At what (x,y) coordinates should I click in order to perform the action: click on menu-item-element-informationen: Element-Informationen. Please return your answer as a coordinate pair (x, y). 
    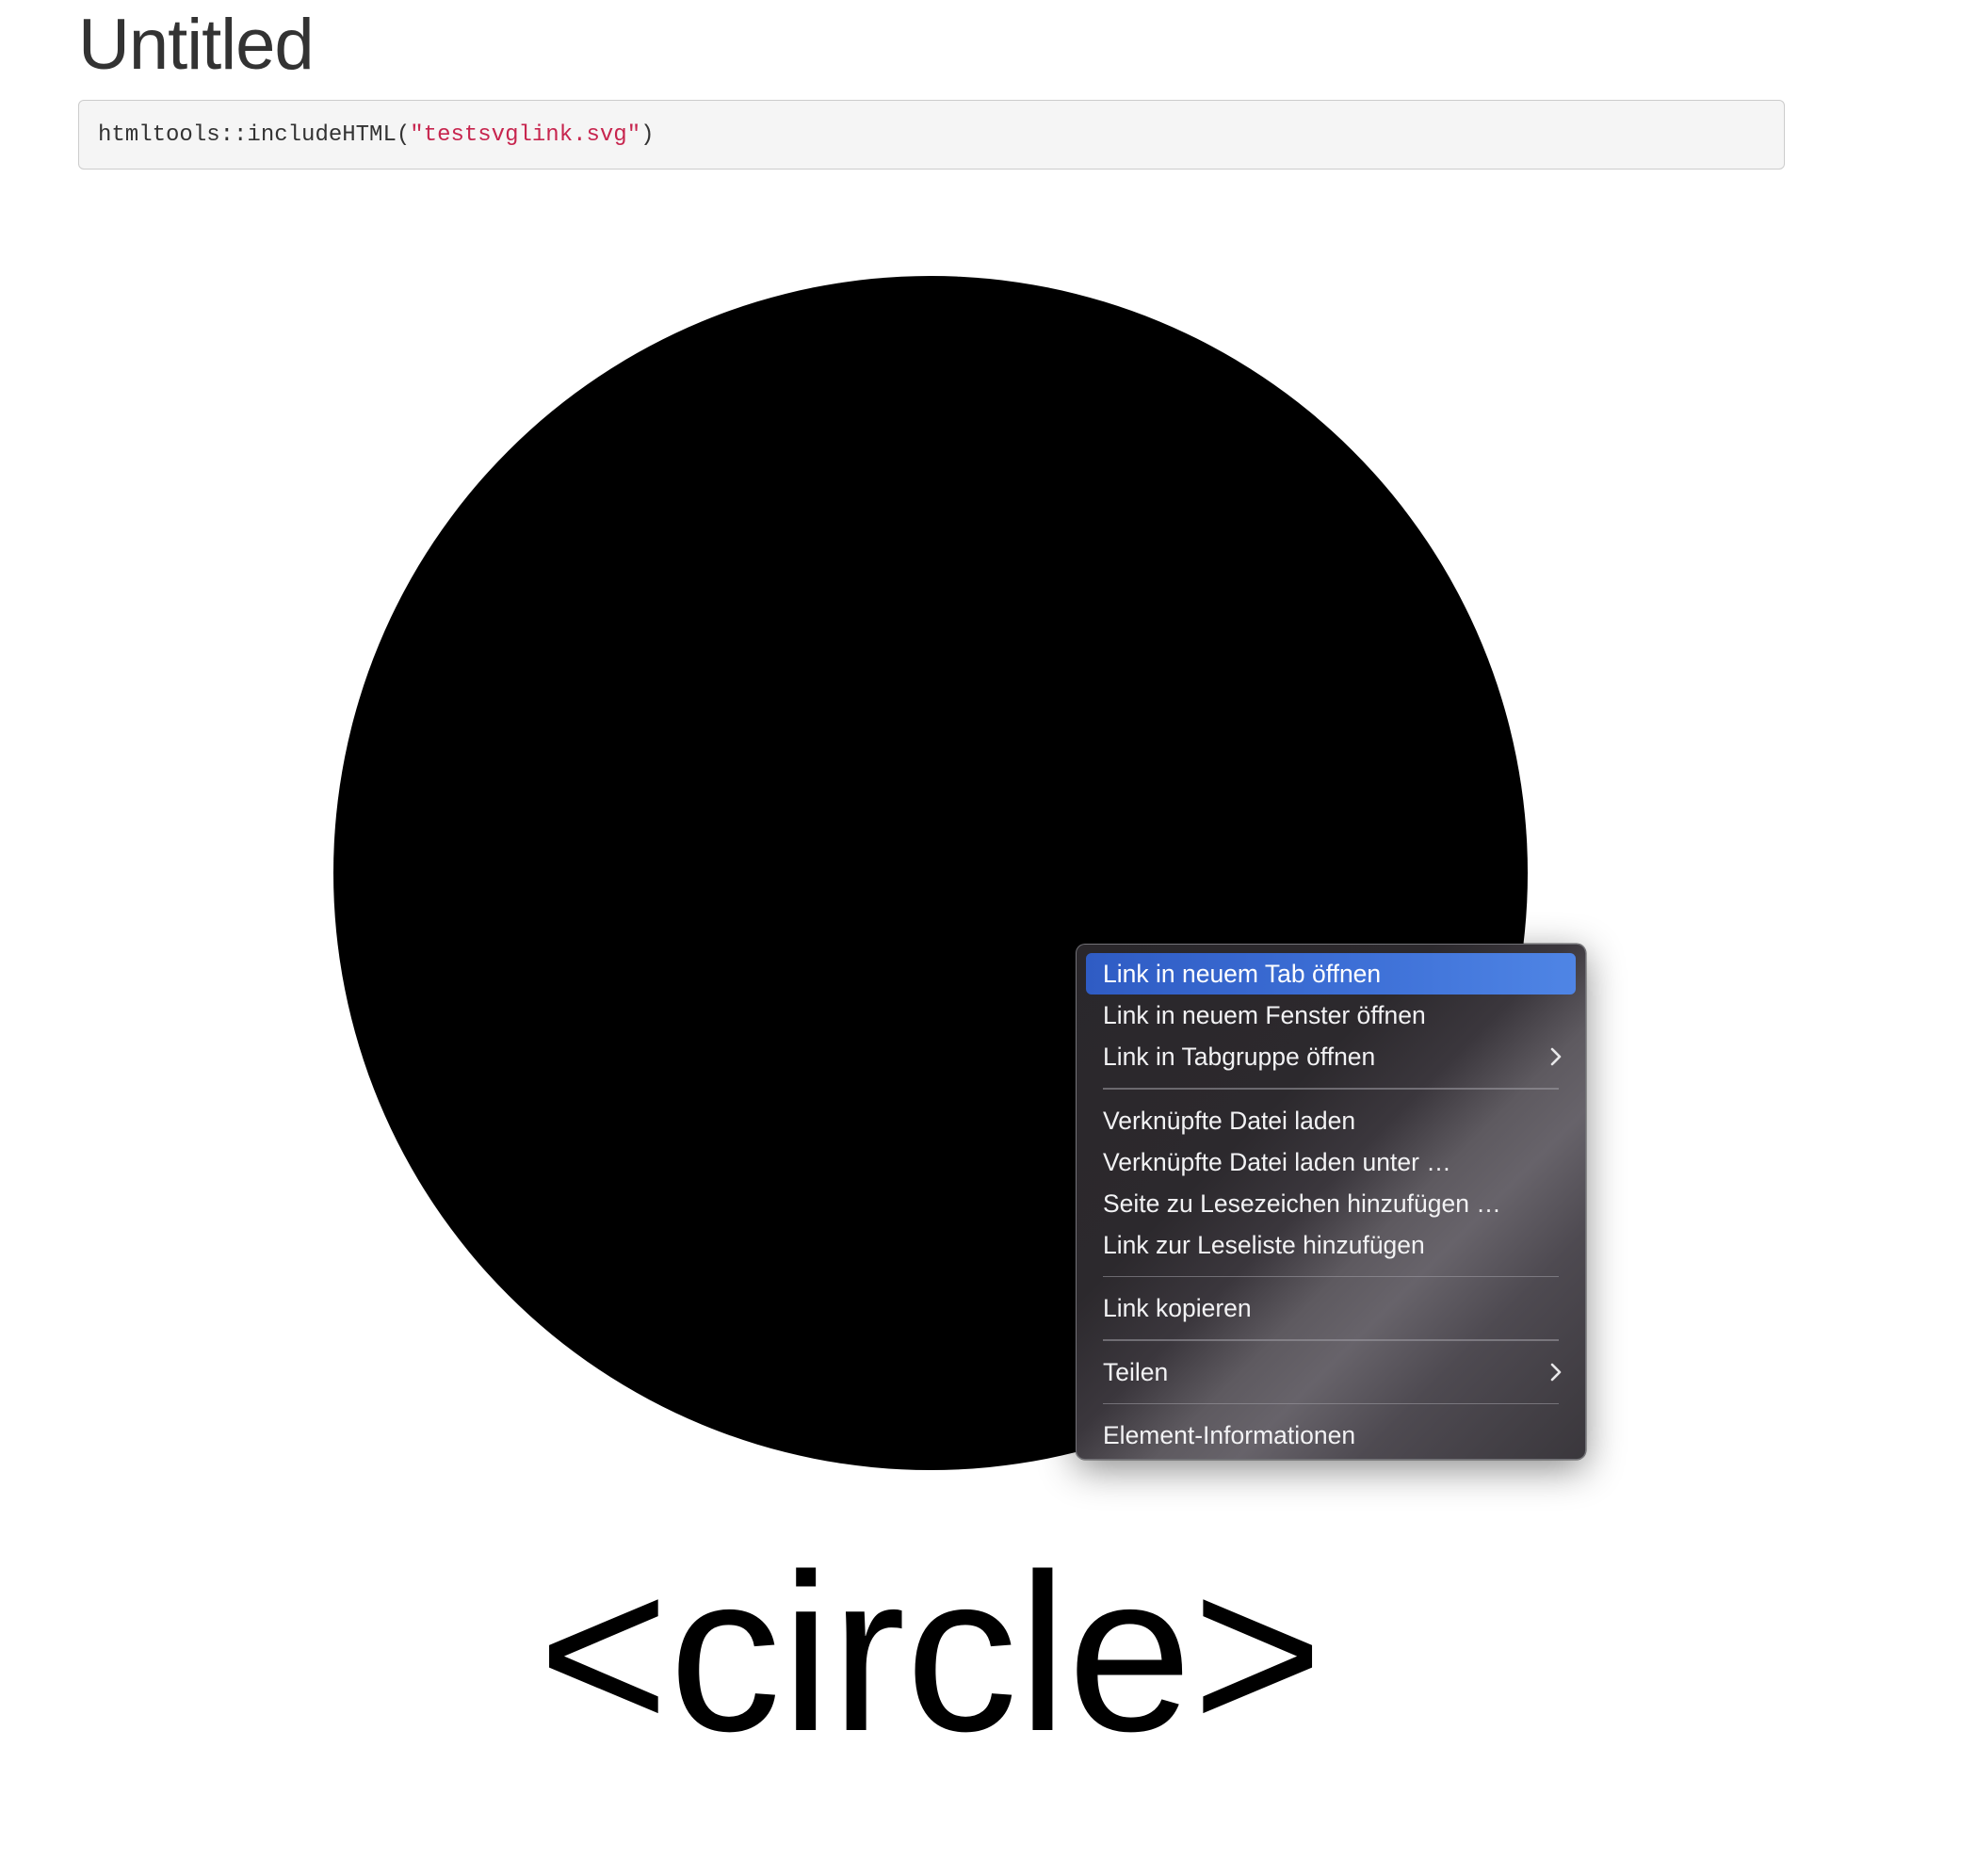
    Looking at the image, I should click on (1331, 1435).